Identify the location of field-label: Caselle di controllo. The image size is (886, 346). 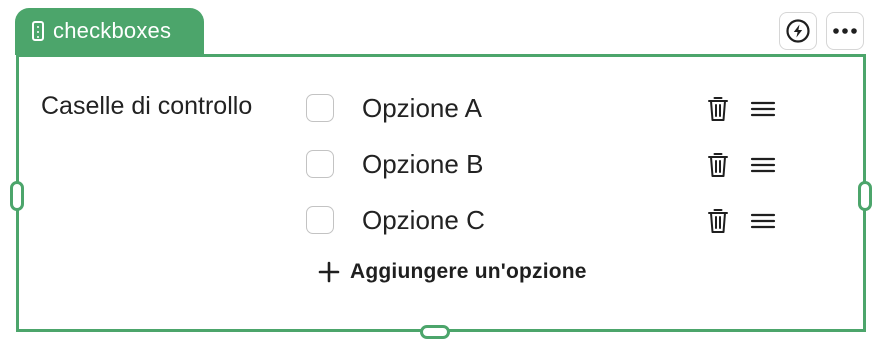
(147, 106).